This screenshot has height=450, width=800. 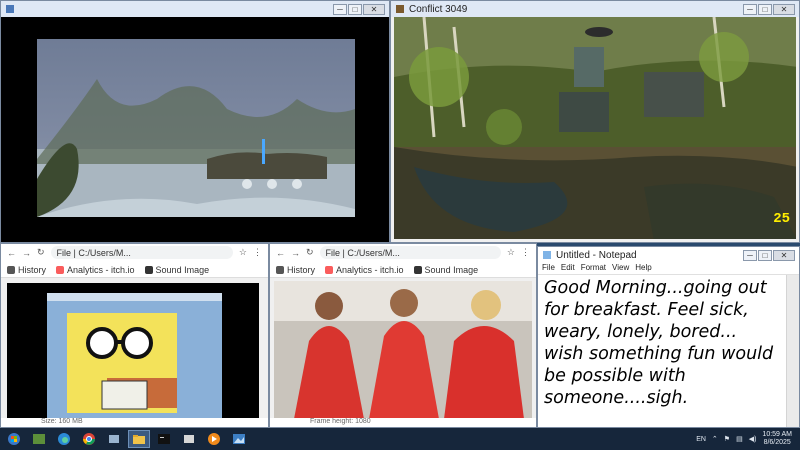 What do you see at coordinates (134, 422) in the screenshot?
I see `status-bar: Size: 160 MB` at bounding box center [134, 422].